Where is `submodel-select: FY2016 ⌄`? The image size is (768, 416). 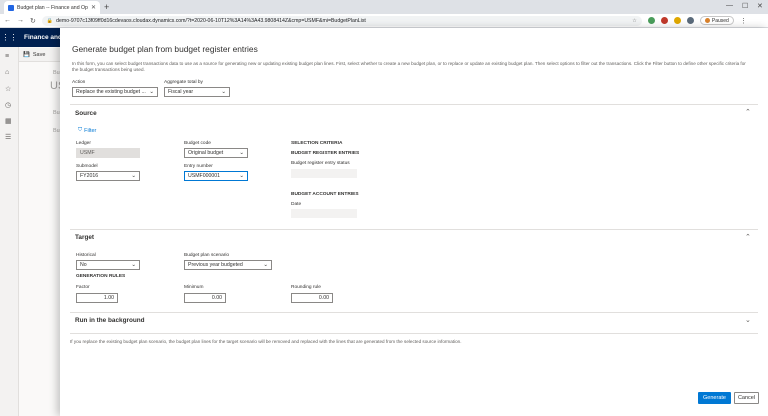 submodel-select: FY2016 ⌄ is located at coordinates (108, 176).